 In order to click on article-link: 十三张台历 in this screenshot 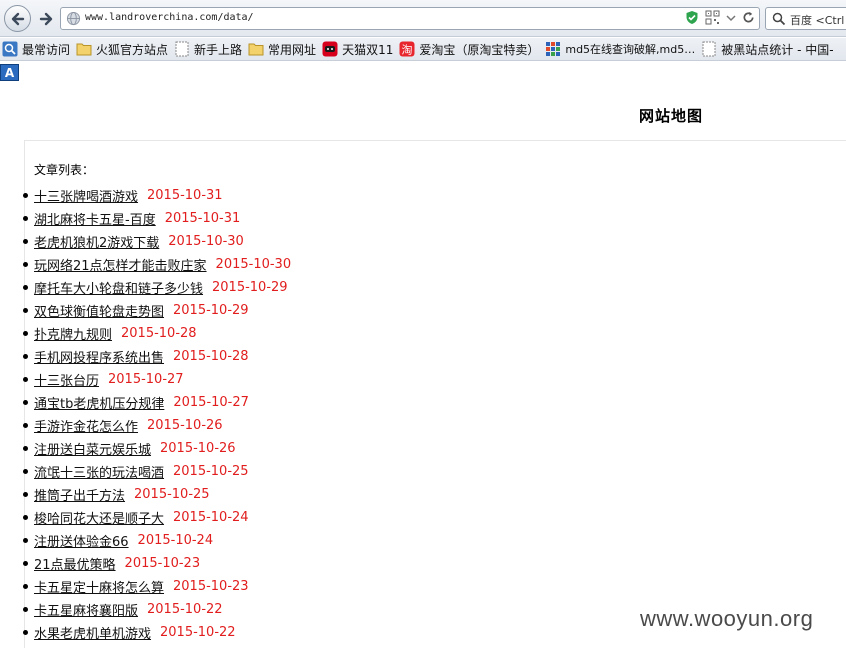, I will do `click(66, 379)`.